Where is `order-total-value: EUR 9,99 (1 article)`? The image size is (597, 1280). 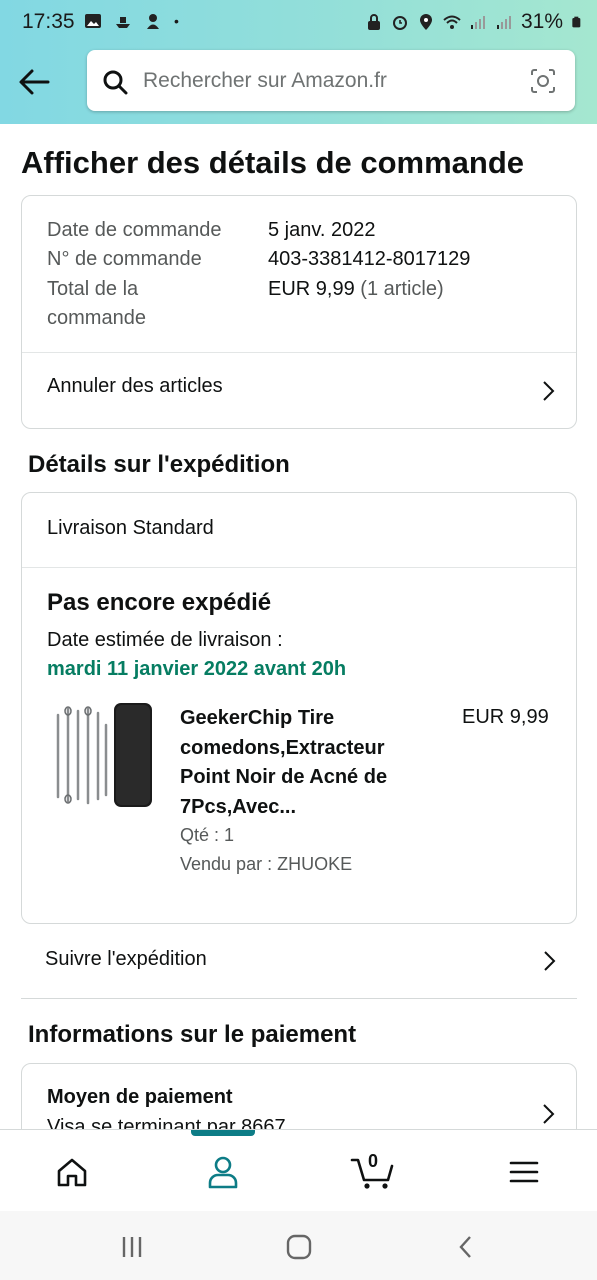
order-total-value: EUR 9,99 (1 article) is located at coordinates (356, 289).